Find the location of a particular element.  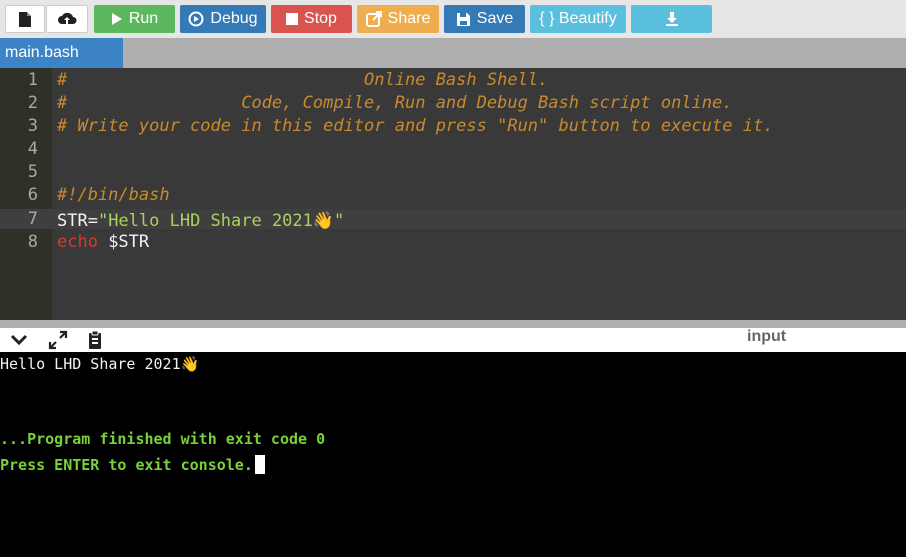

clipboard-icon is located at coordinates (95, 340).